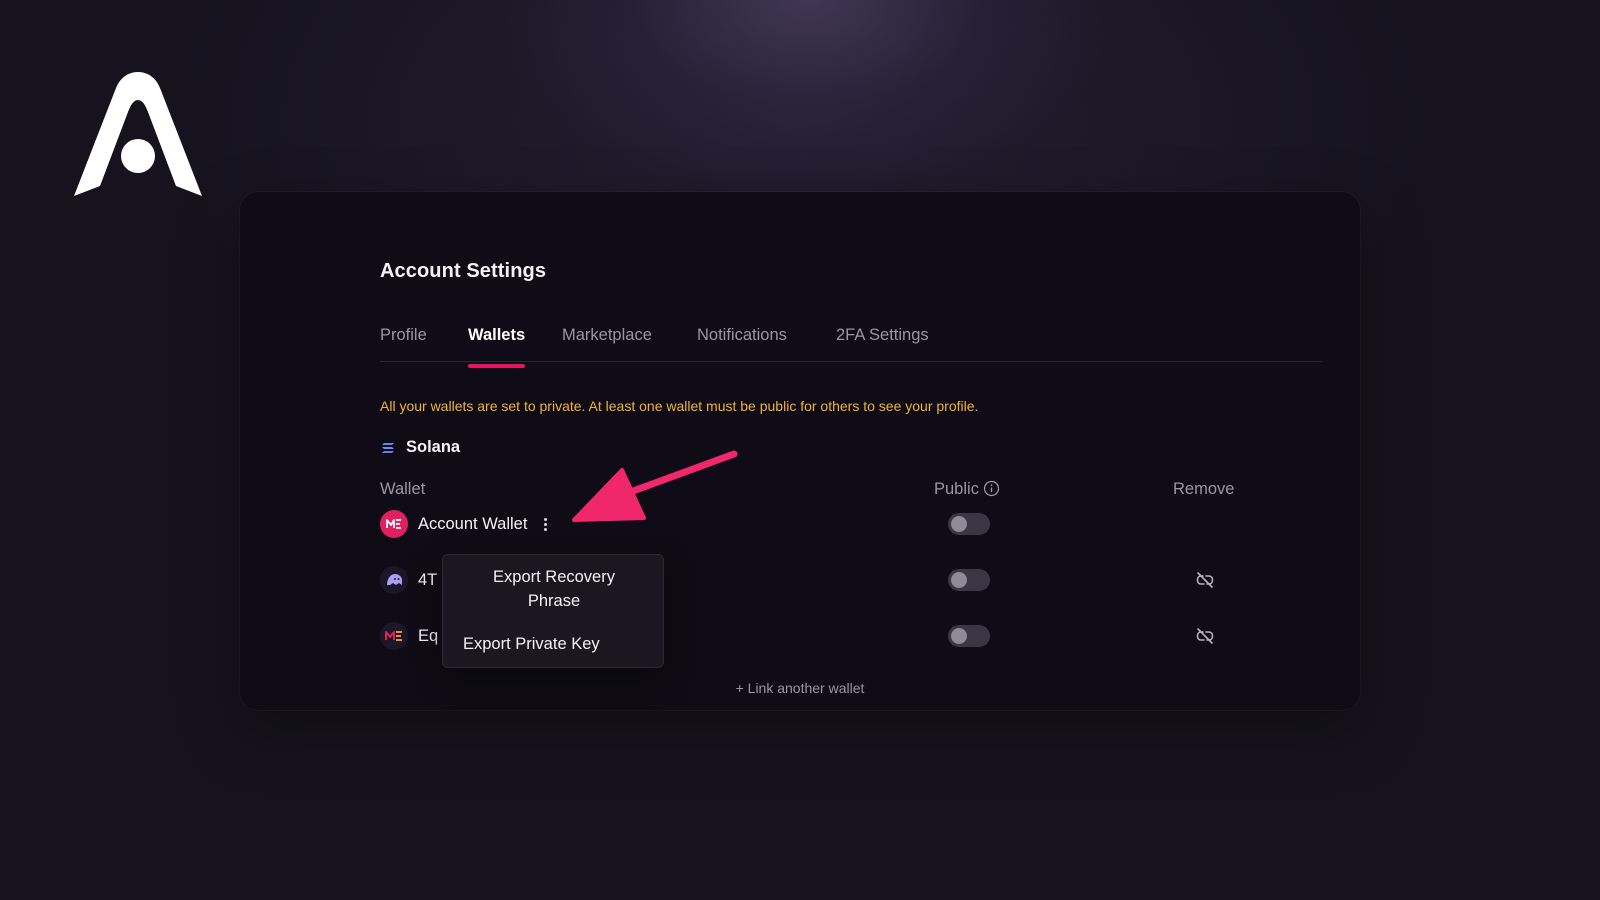  I want to click on column-public: Public, so click(967, 489).